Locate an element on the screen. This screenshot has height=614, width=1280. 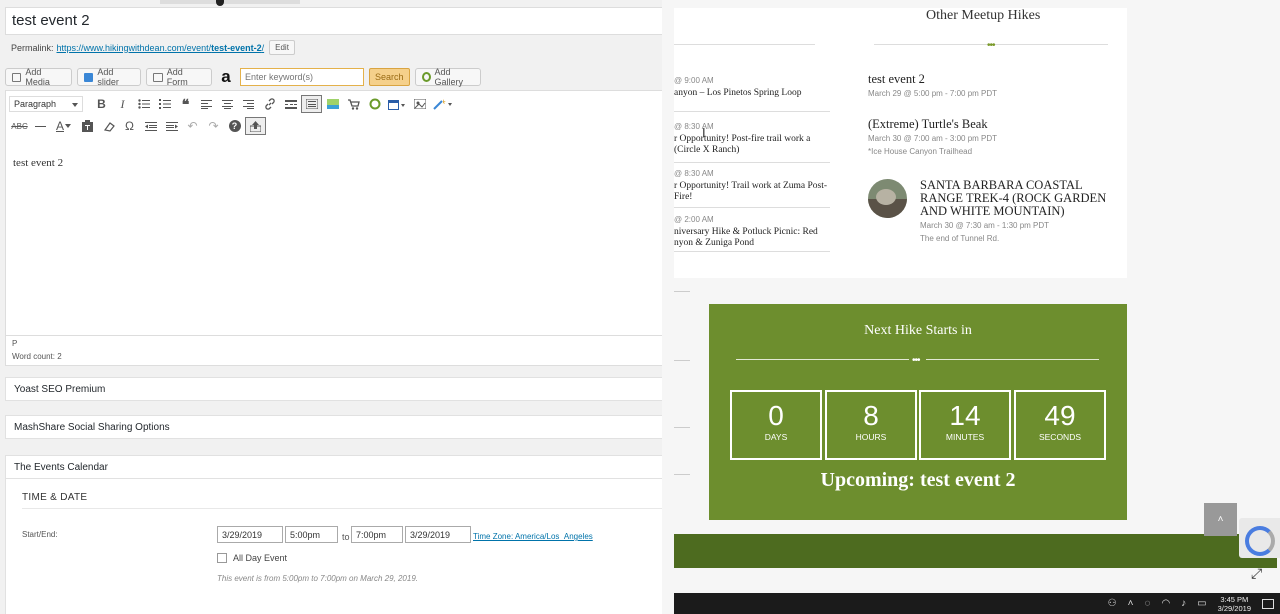
keyword-search-button: Search is located at coordinates (389, 77).